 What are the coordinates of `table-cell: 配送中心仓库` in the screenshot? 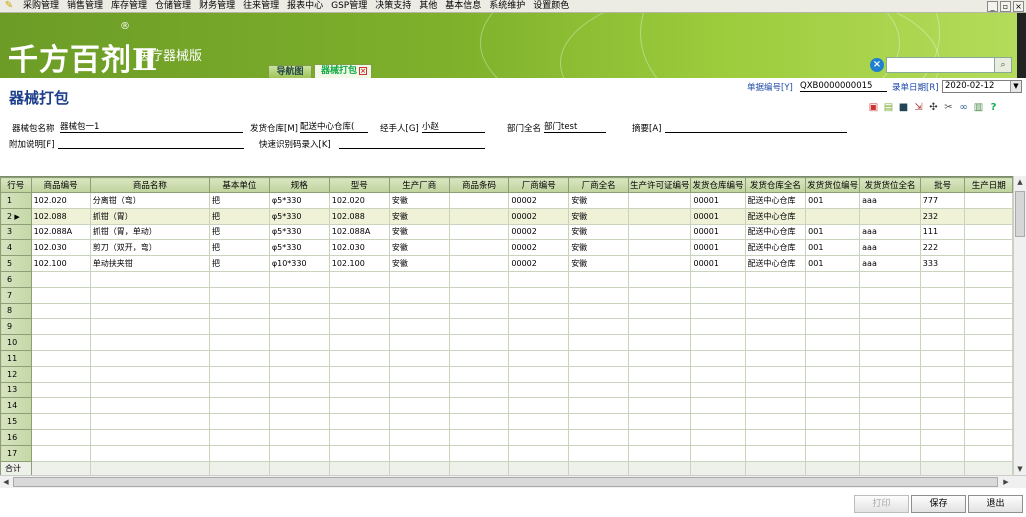 It's located at (775, 216).